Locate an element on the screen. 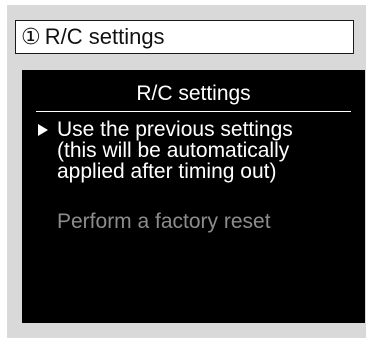  caption-title: R/C settings is located at coordinates (104, 36).